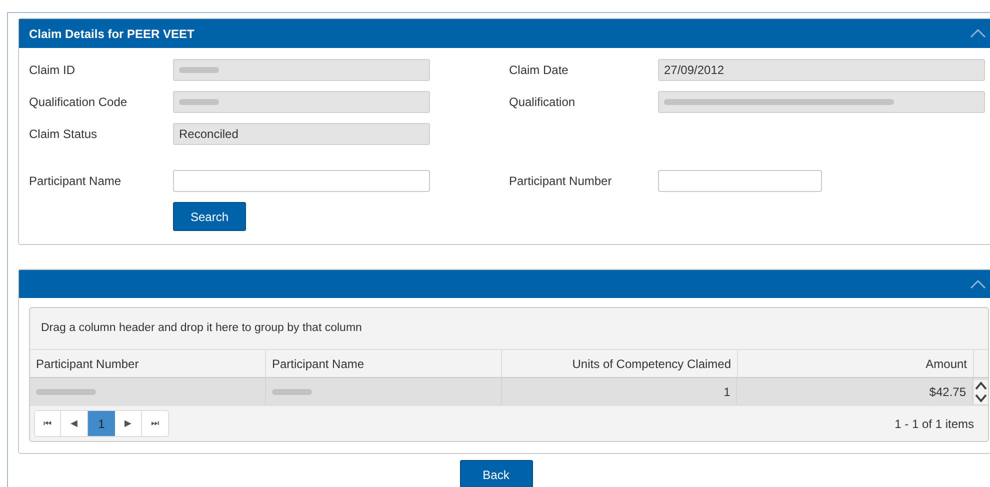  Describe the element at coordinates (128, 423) in the screenshot. I see `next-page-button: ▶` at that location.